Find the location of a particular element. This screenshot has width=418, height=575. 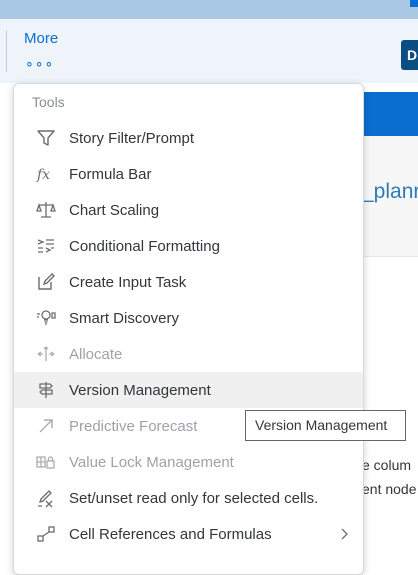

menu-item-value-lock-management: Value Lock Management is located at coordinates (188, 462).